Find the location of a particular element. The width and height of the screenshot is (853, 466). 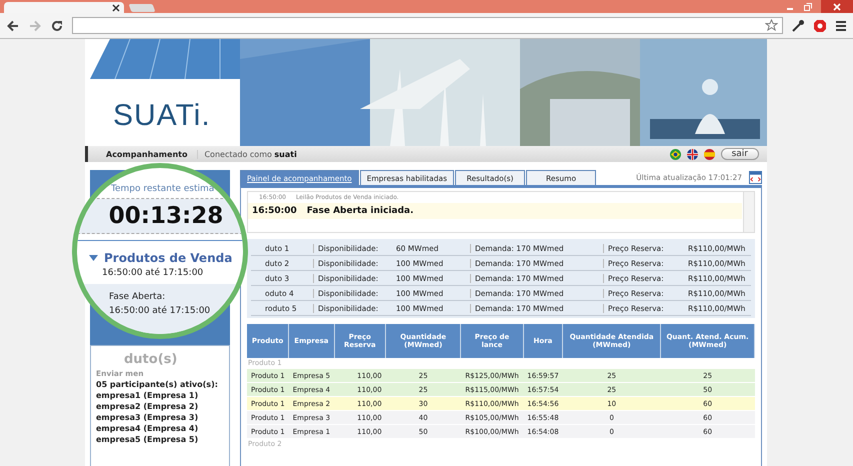

menu-icon is located at coordinates (841, 26).